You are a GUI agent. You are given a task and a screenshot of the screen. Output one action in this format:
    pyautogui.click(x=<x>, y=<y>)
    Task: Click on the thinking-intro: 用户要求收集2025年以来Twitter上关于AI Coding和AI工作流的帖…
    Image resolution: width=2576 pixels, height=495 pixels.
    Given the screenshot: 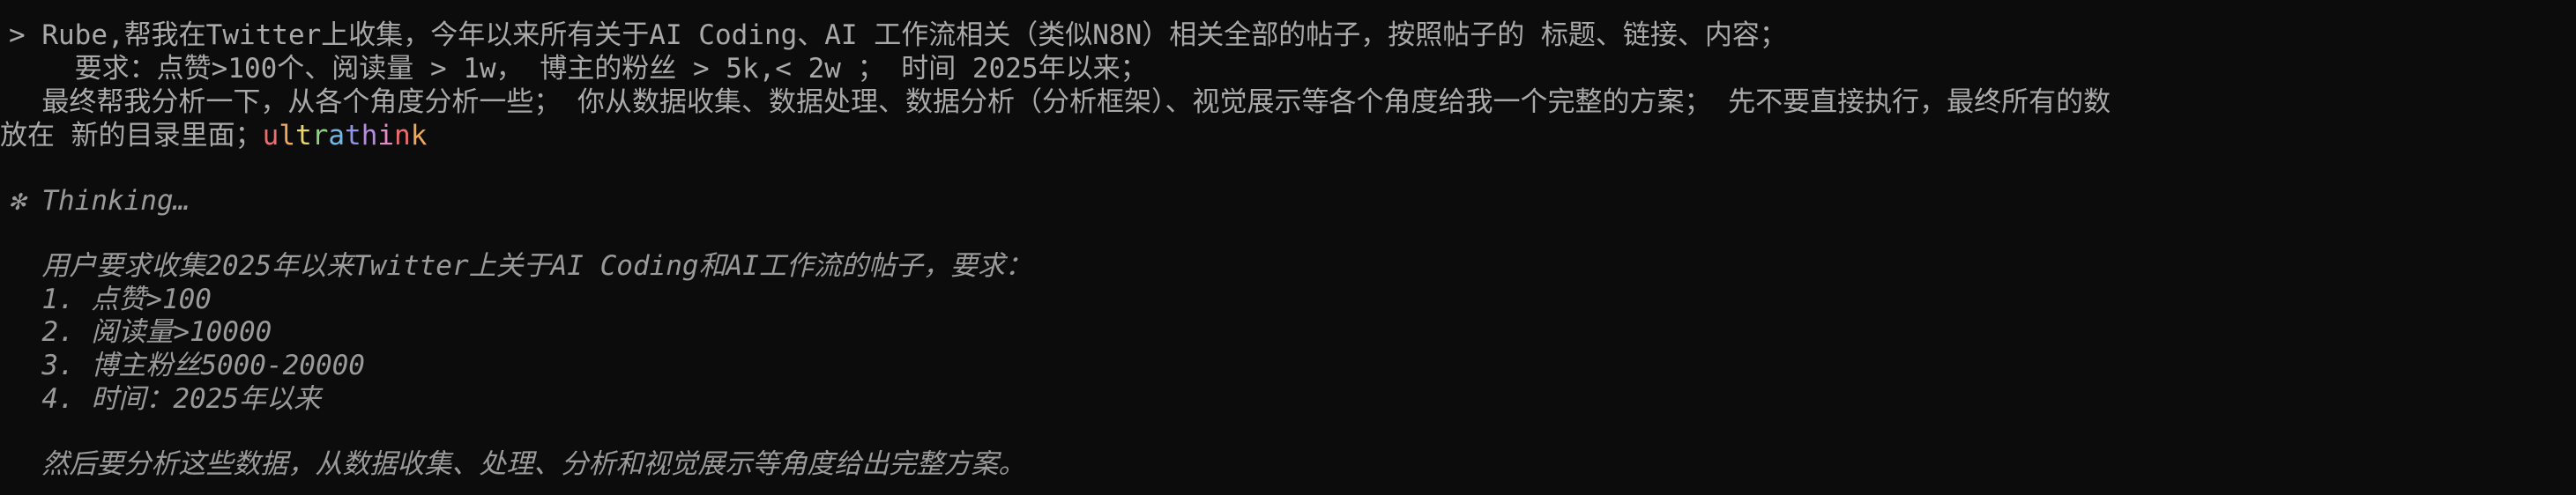 What is the action you would take?
    pyautogui.click(x=520, y=266)
    